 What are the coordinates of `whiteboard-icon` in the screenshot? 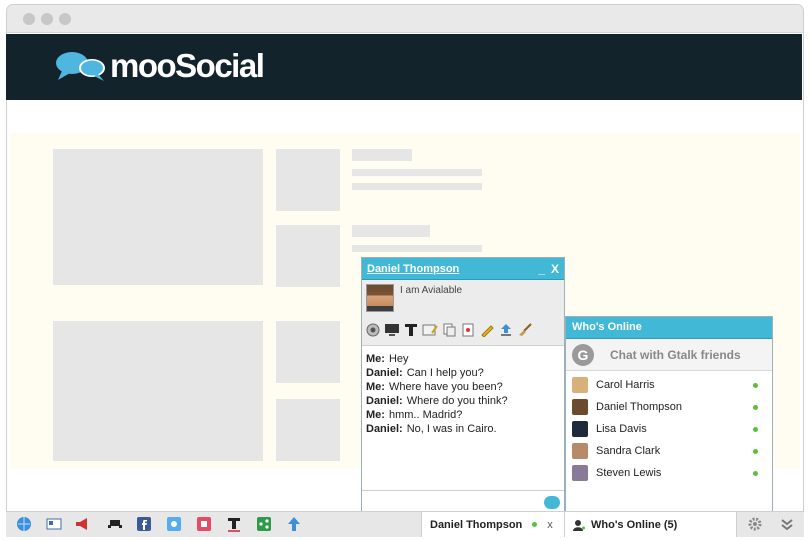 It's located at (430, 330).